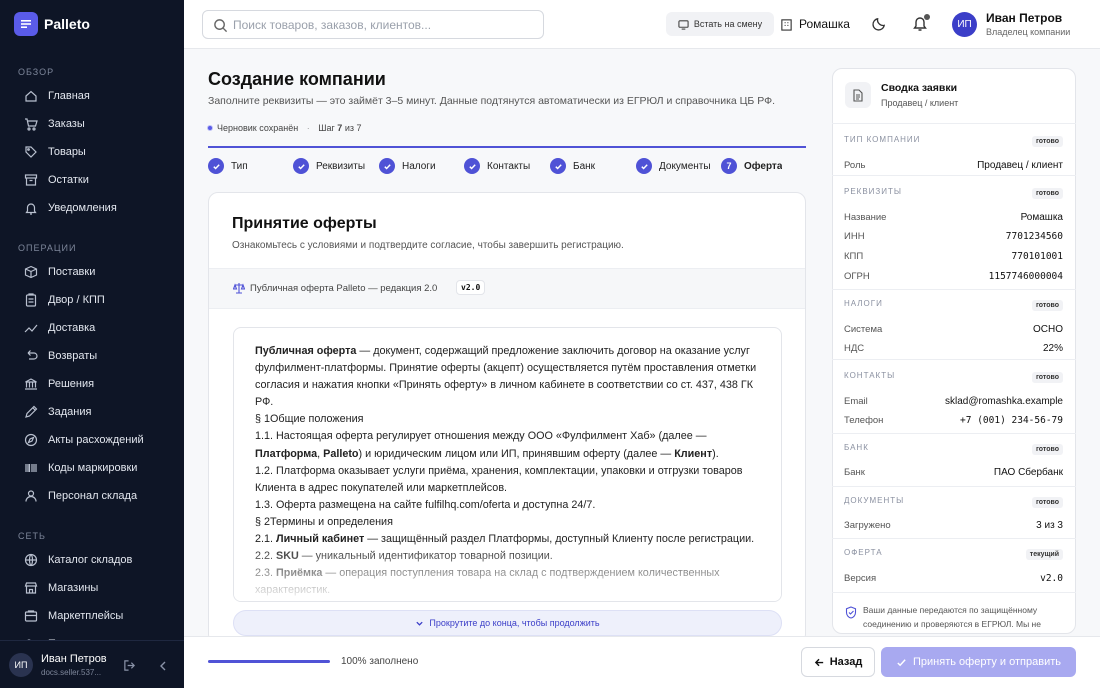  Describe the element at coordinates (96, 300) in the screenshot. I see `sidebar-item-7: Двор / КПП` at that location.